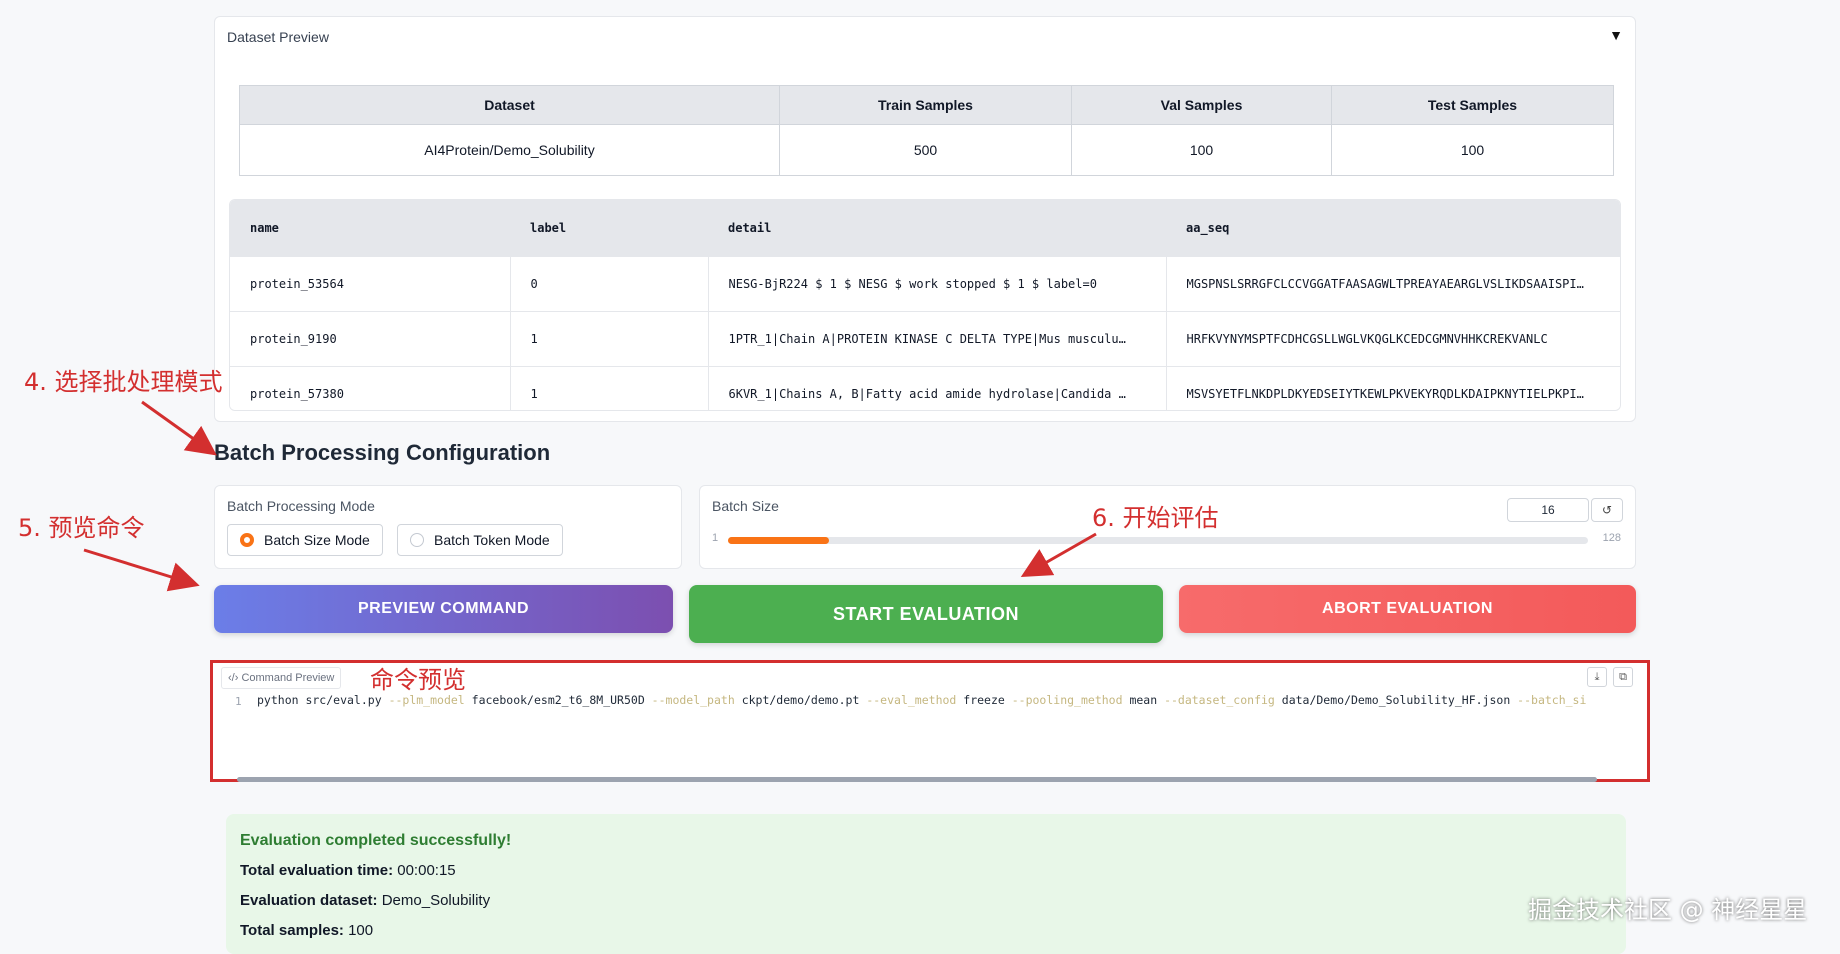 Image resolution: width=1840 pixels, height=954 pixels. Describe the element at coordinates (123, 382) in the screenshot. I see `annotation-step4: 4. 选择批处理模式` at that location.